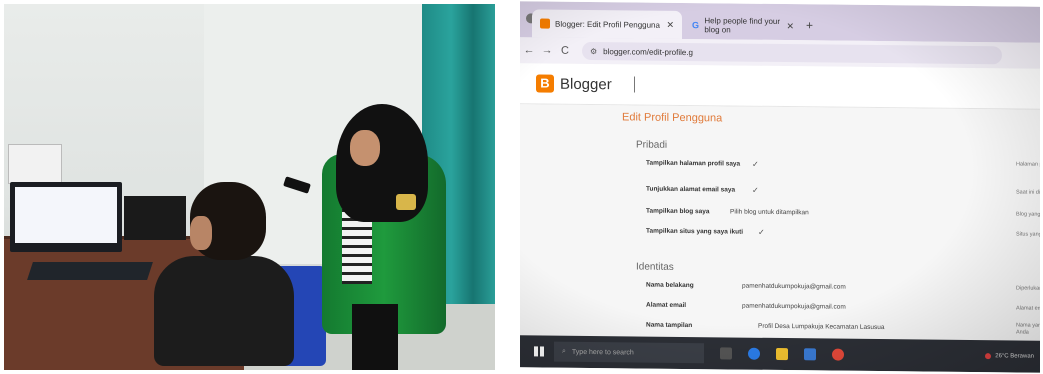  I want to click on tab-title: Help people find your blog on, so click(742, 25).